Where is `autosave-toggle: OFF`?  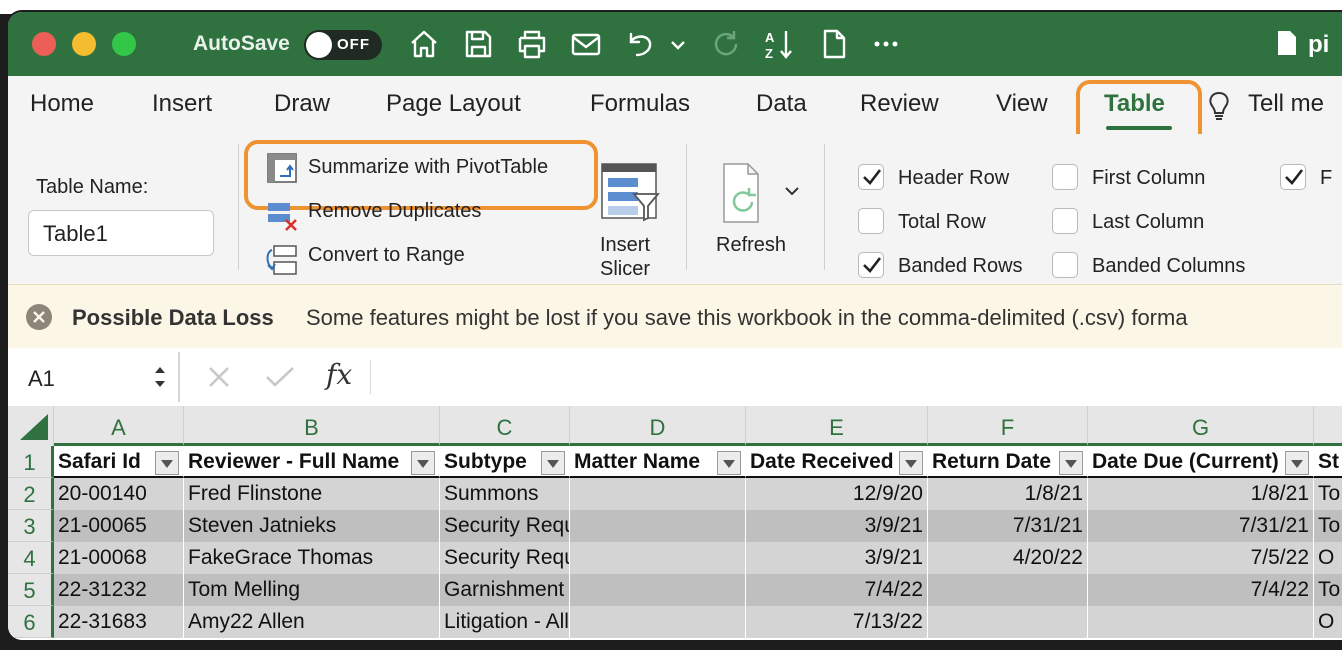 autosave-toggle: OFF is located at coordinates (343, 45).